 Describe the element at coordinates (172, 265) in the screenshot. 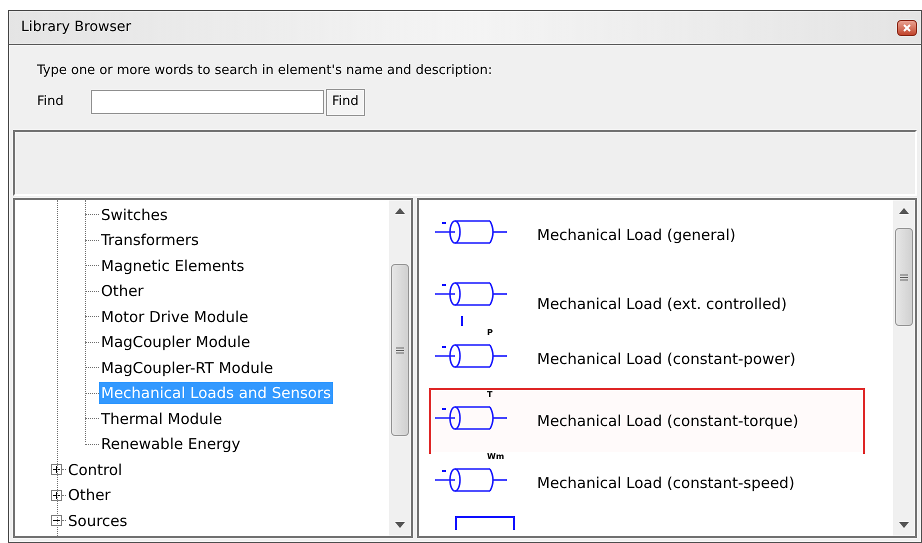

I see `tree-item: Magnetic Elements` at that location.